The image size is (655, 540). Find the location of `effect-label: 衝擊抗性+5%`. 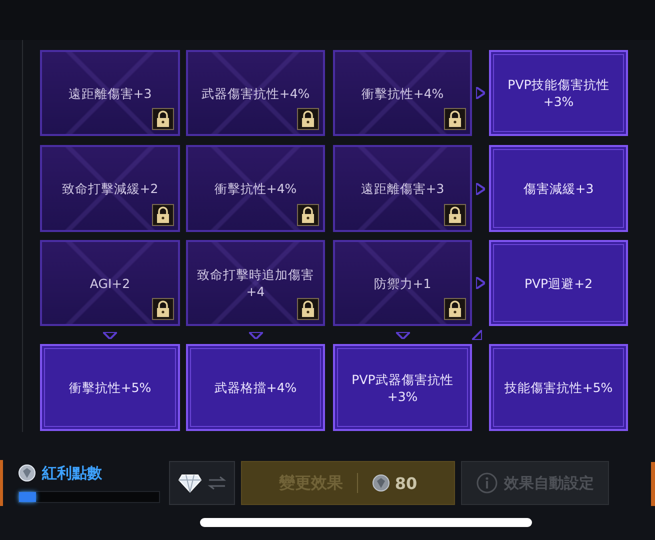

effect-label: 衝擊抗性+5% is located at coordinates (110, 387).